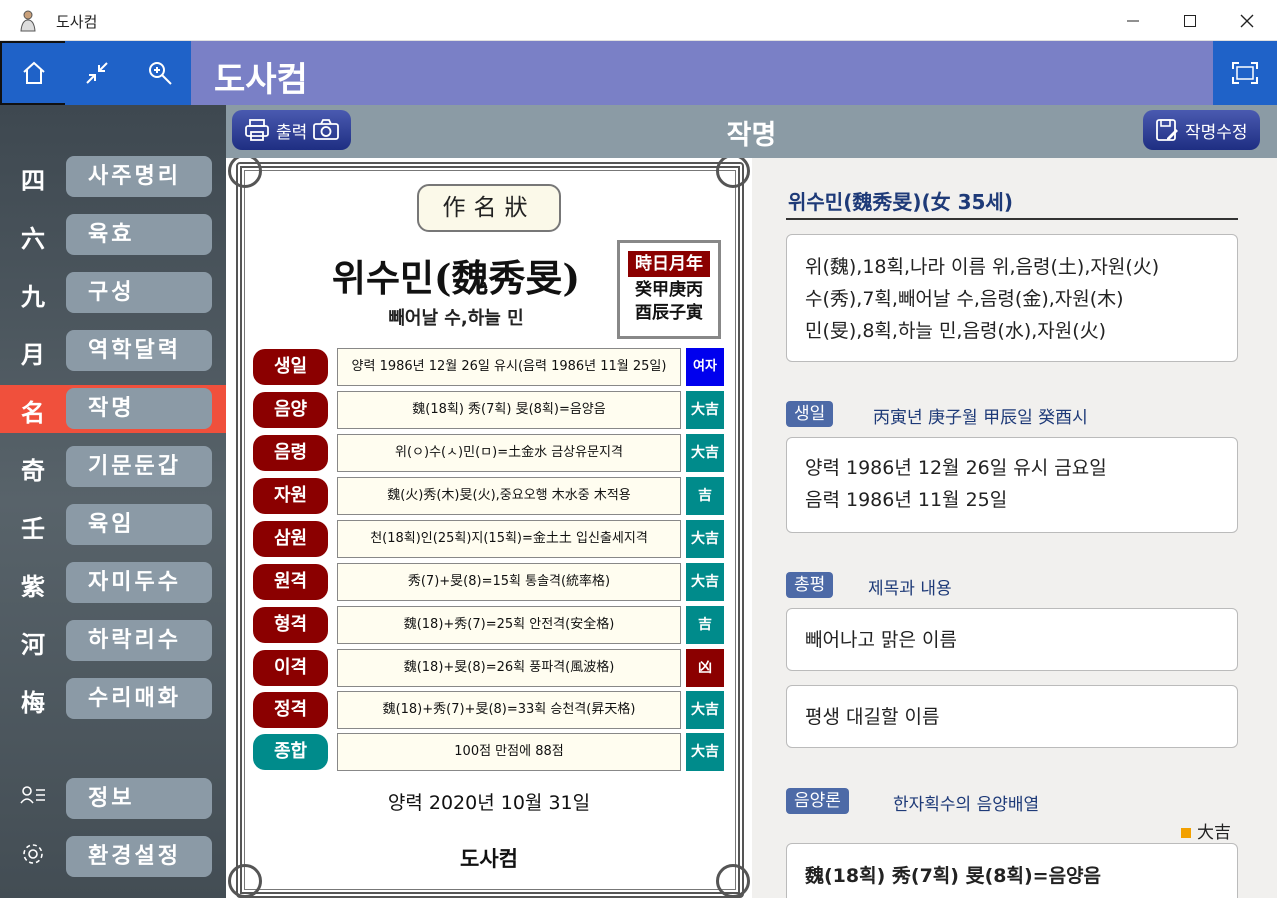 The height and width of the screenshot is (898, 1277). What do you see at coordinates (705, 668) in the screenshot?
I see `row-badge: 凶` at bounding box center [705, 668].